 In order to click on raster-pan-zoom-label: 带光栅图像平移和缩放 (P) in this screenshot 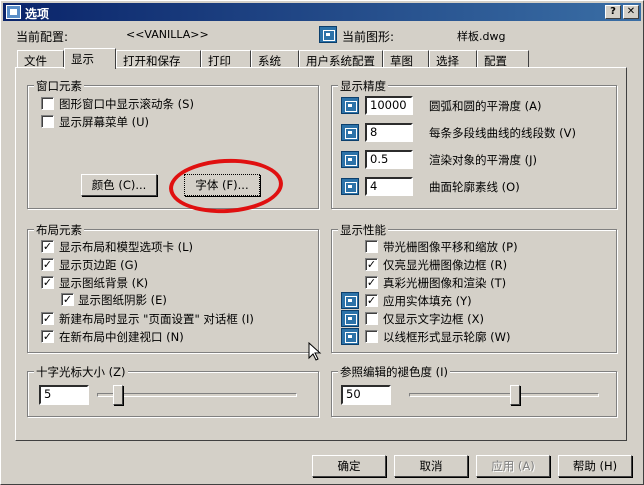, I will do `click(450, 247)`.